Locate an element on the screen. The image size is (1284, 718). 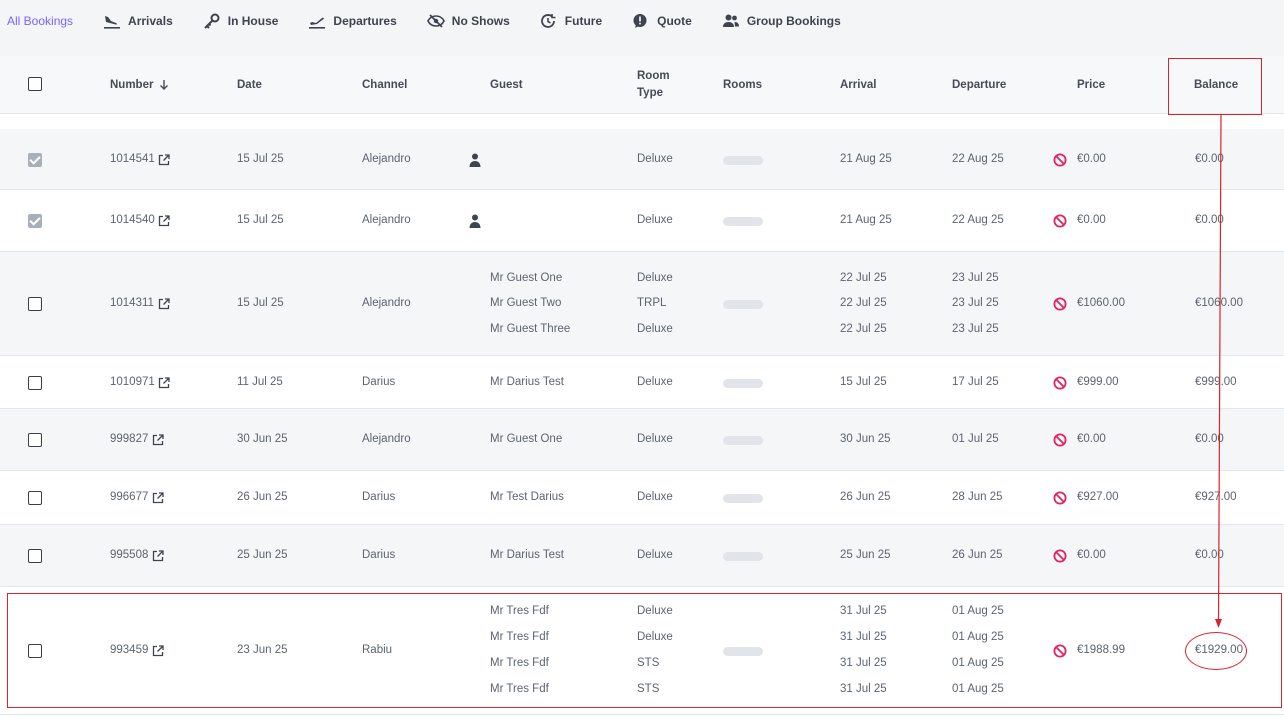
departure-date: 26 Jun 25 is located at coordinates (977, 555).